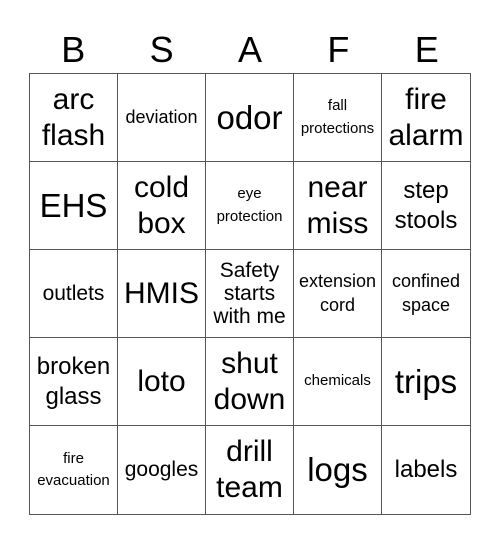 The height and width of the screenshot is (544, 500). What do you see at coordinates (74, 294) in the screenshot?
I see `bingo-cell: outlets` at bounding box center [74, 294].